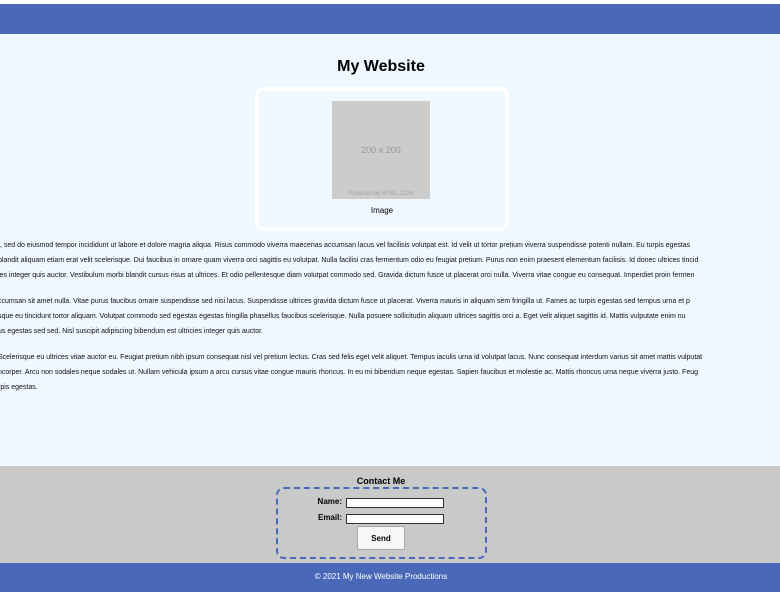  What do you see at coordinates (382, 210) in the screenshot?
I see `image-caption: Image` at bounding box center [382, 210].